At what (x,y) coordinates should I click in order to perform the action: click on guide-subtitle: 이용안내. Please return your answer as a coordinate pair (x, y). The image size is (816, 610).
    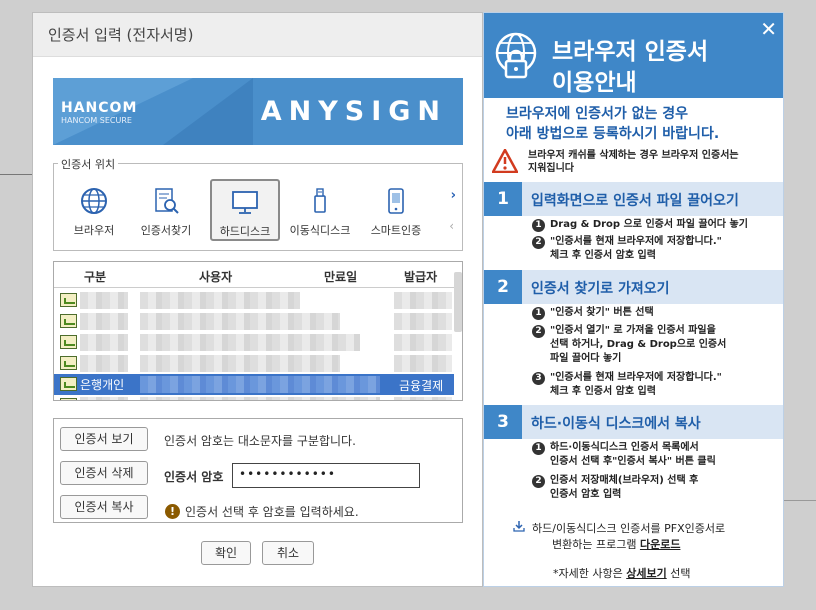
    Looking at the image, I should click on (594, 83).